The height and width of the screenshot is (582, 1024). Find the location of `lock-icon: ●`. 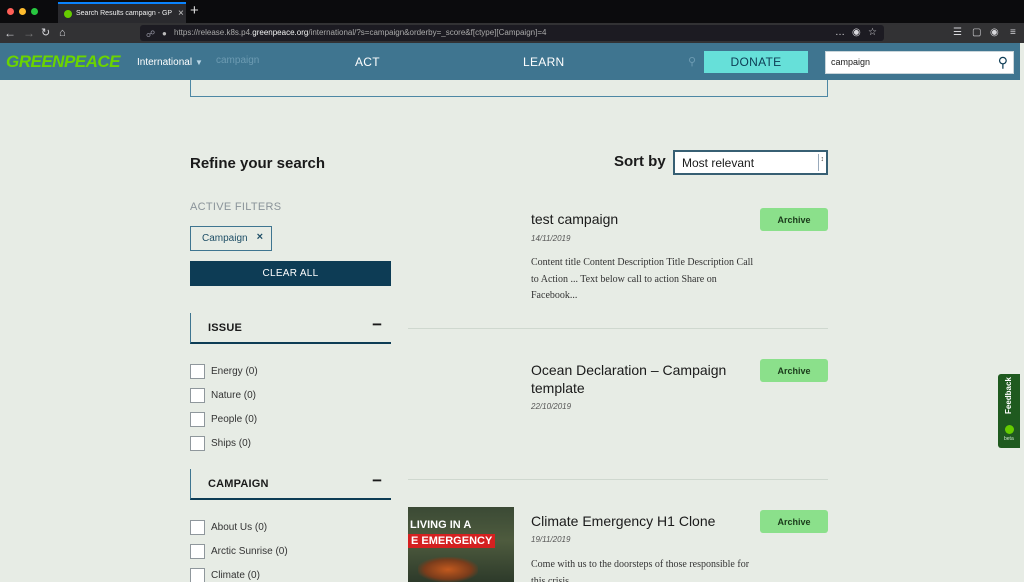

lock-icon: ● is located at coordinates (164, 33).